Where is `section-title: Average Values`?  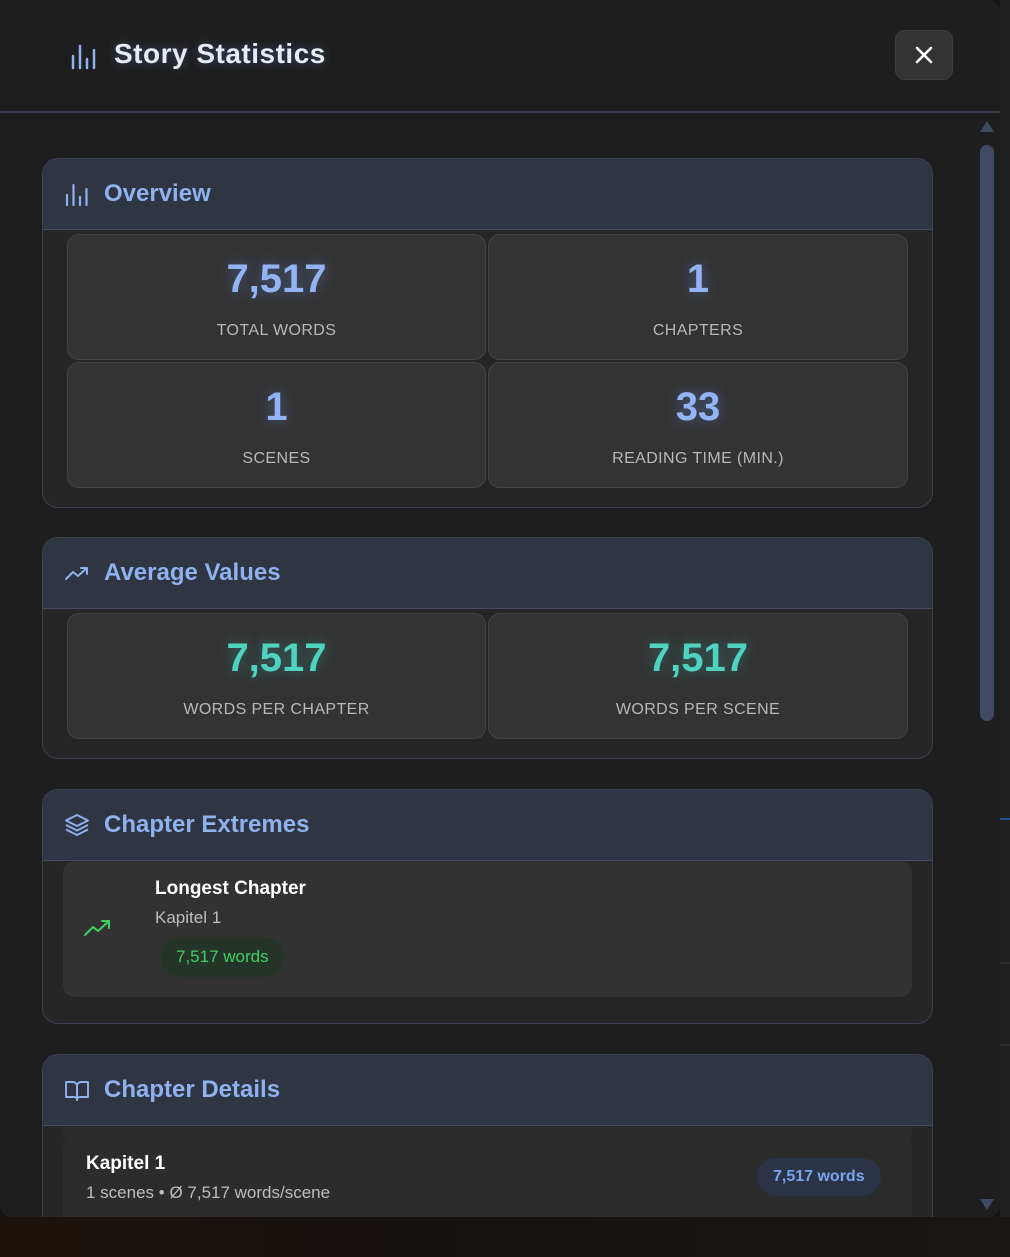
section-title: Average Values is located at coordinates (192, 572).